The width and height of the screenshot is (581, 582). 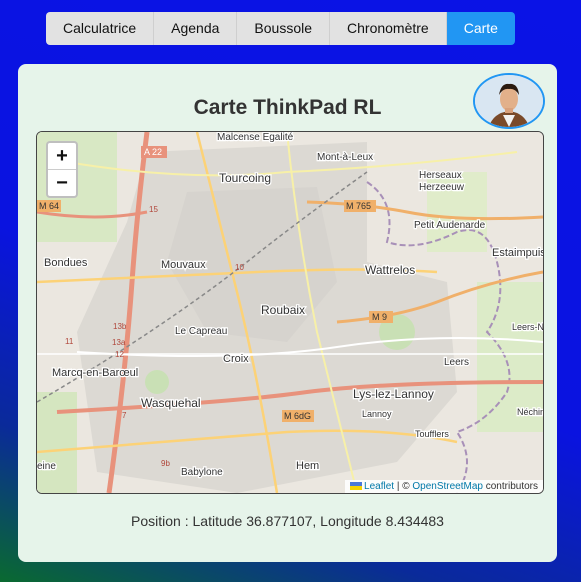 I want to click on zoom-control: + −, so click(x=62, y=169).